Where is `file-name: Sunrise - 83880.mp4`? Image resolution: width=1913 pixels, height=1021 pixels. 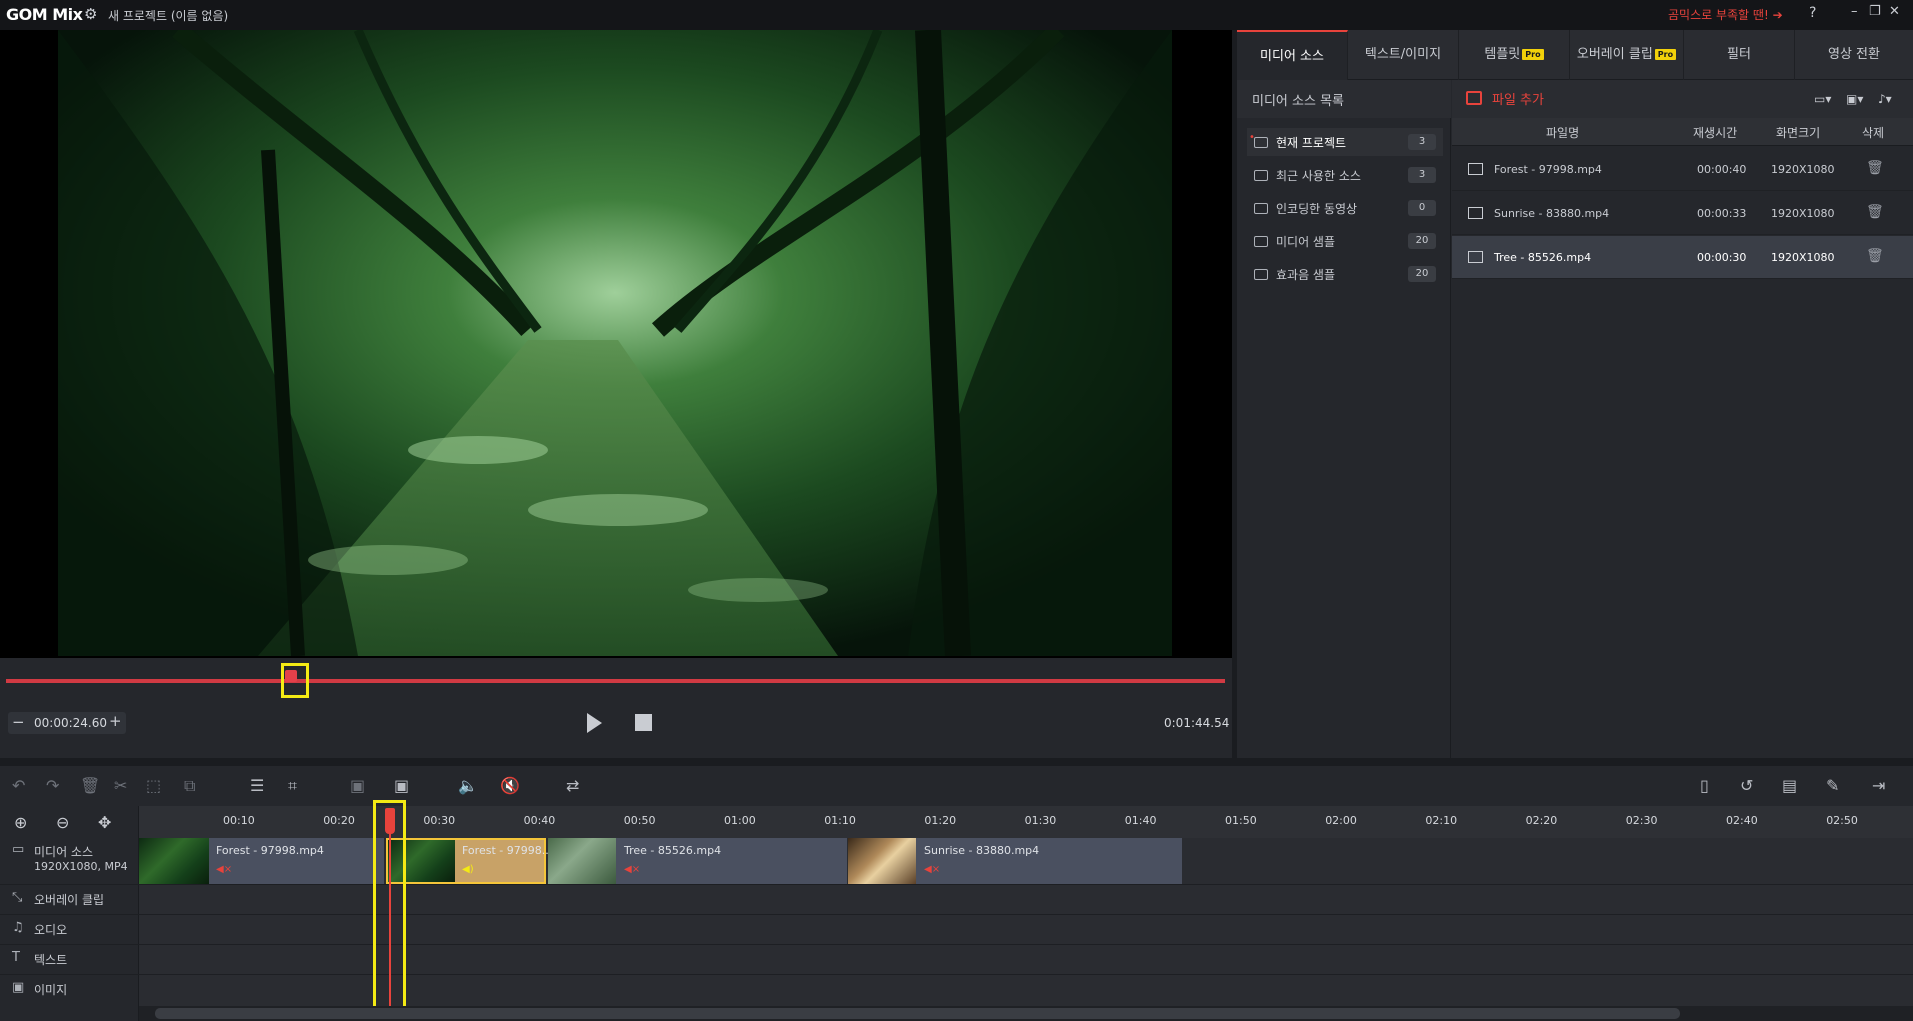 file-name: Sunrise - 83880.mp4 is located at coordinates (1552, 213).